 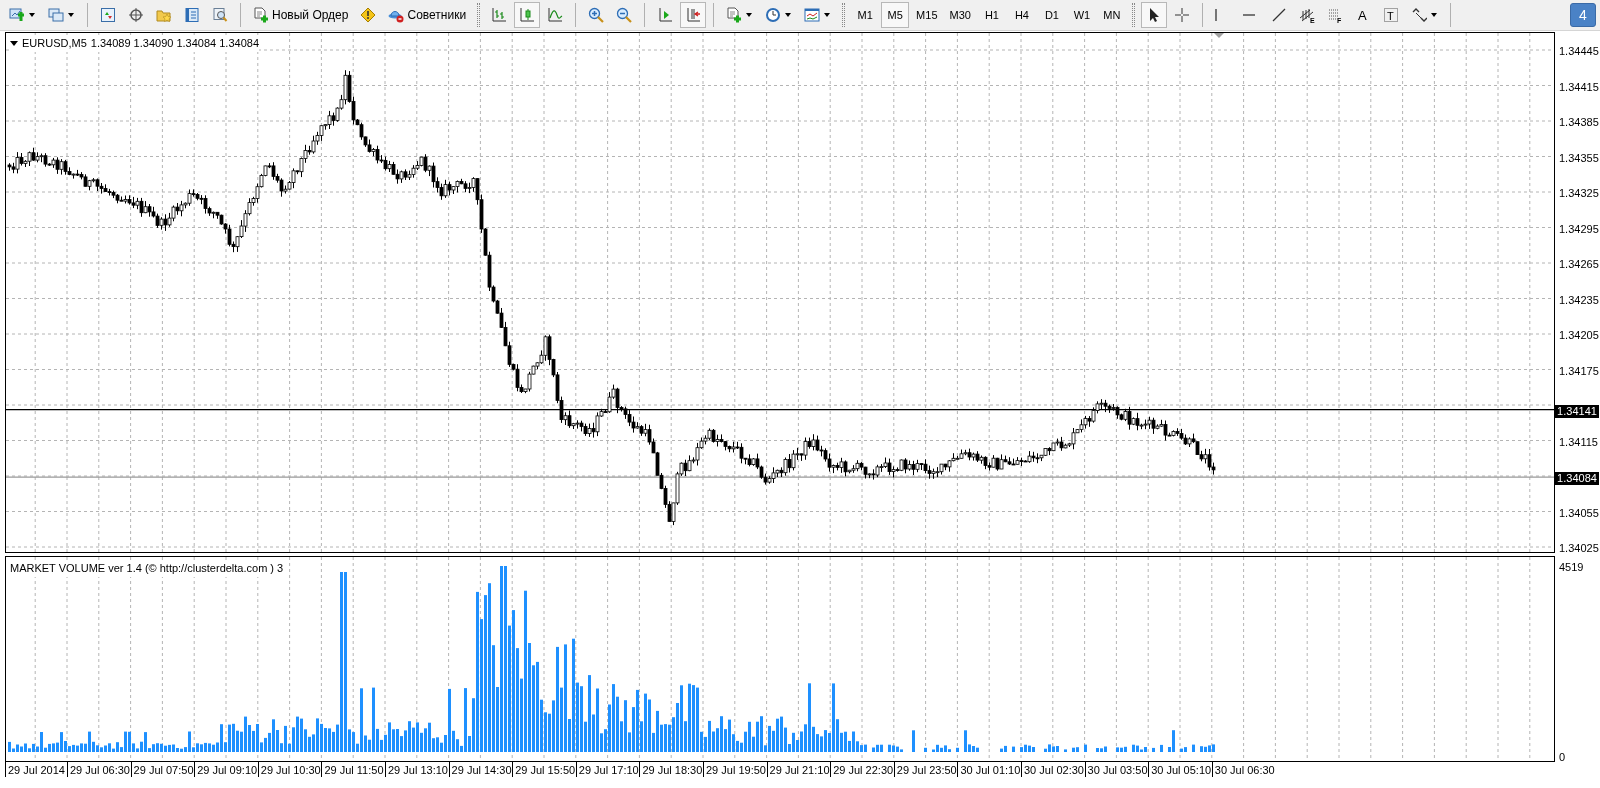 I want to click on time-label: 29 Jul 15:50, so click(x=544, y=769).